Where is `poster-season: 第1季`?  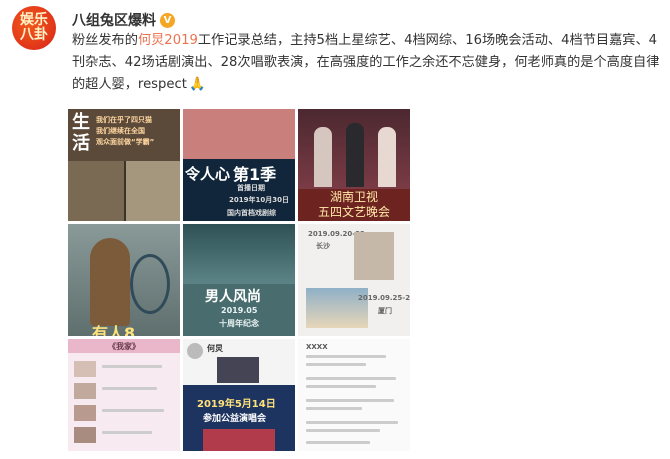
poster-season: 第1季 is located at coordinates (255, 174).